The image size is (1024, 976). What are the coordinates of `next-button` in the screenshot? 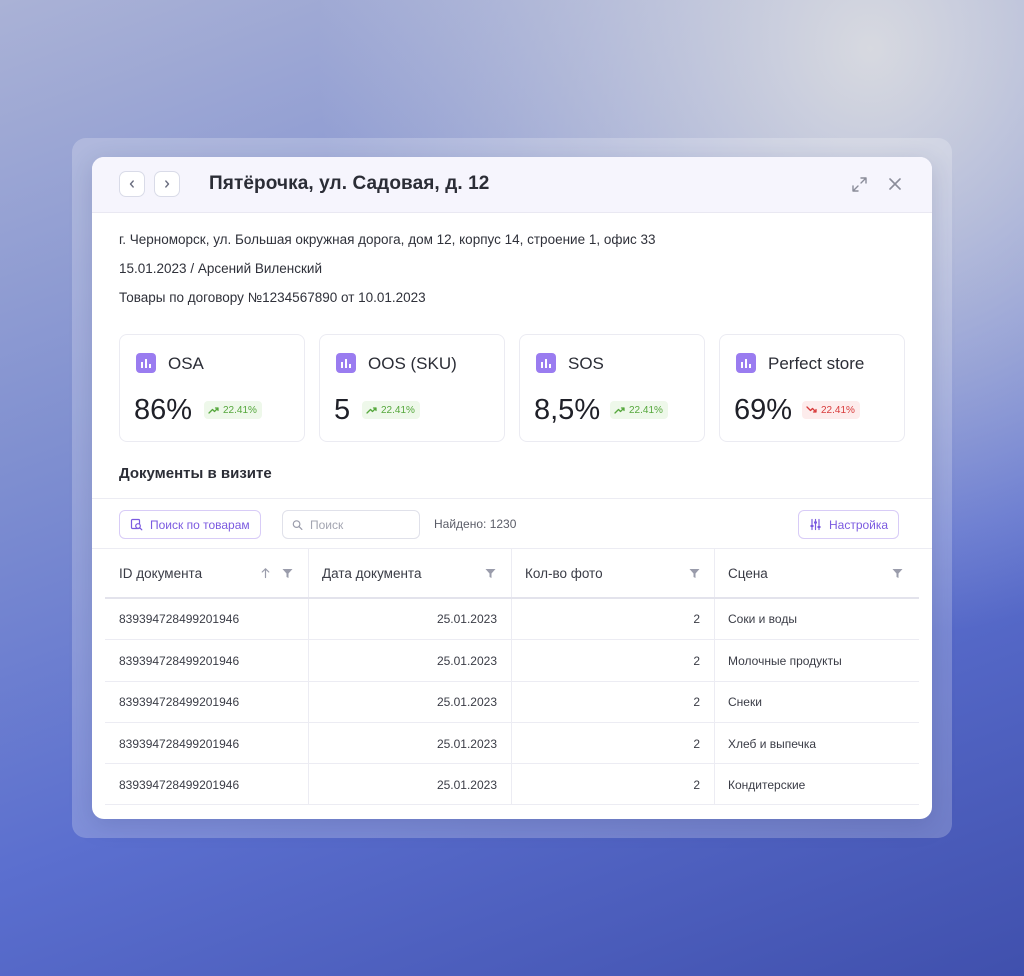 It's located at (167, 184).